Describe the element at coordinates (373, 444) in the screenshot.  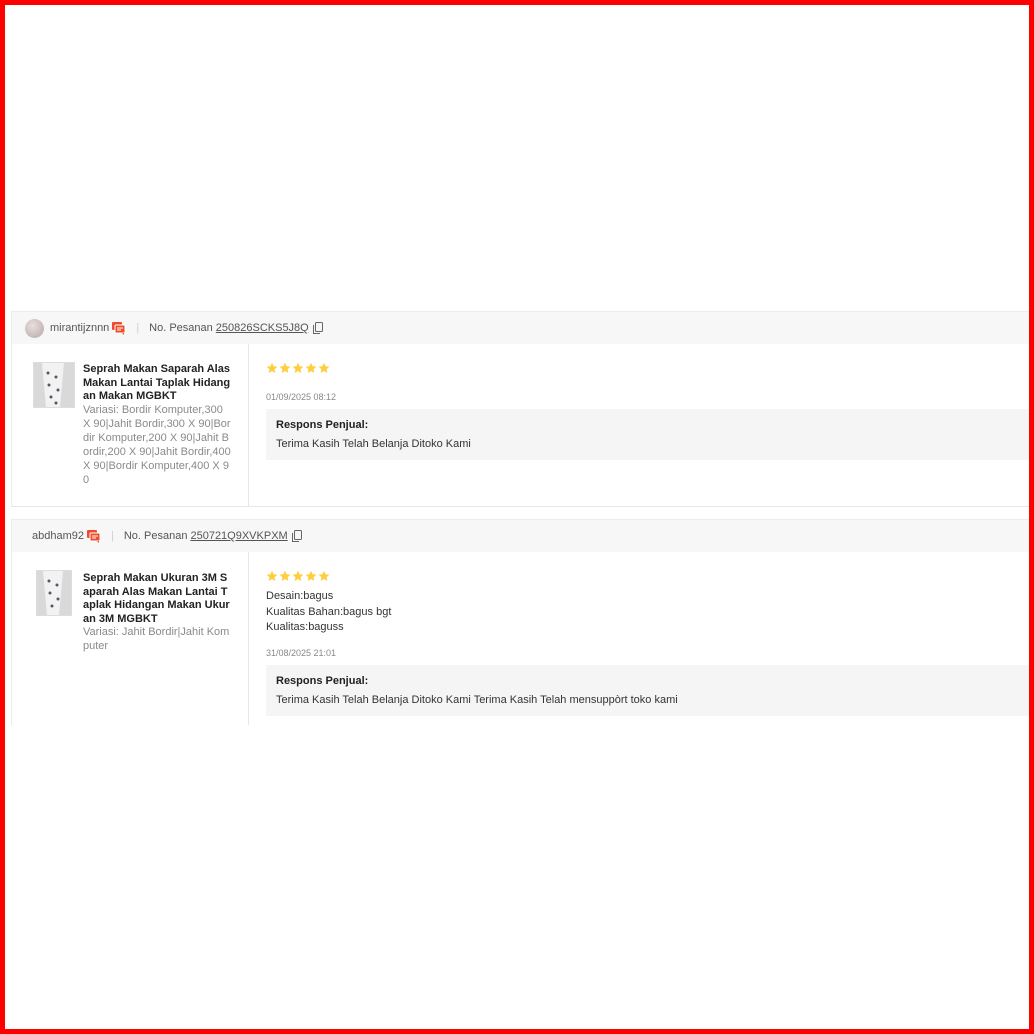
I see `response-text: Terima Kasih Telah Belanja Ditoko Kami` at that location.